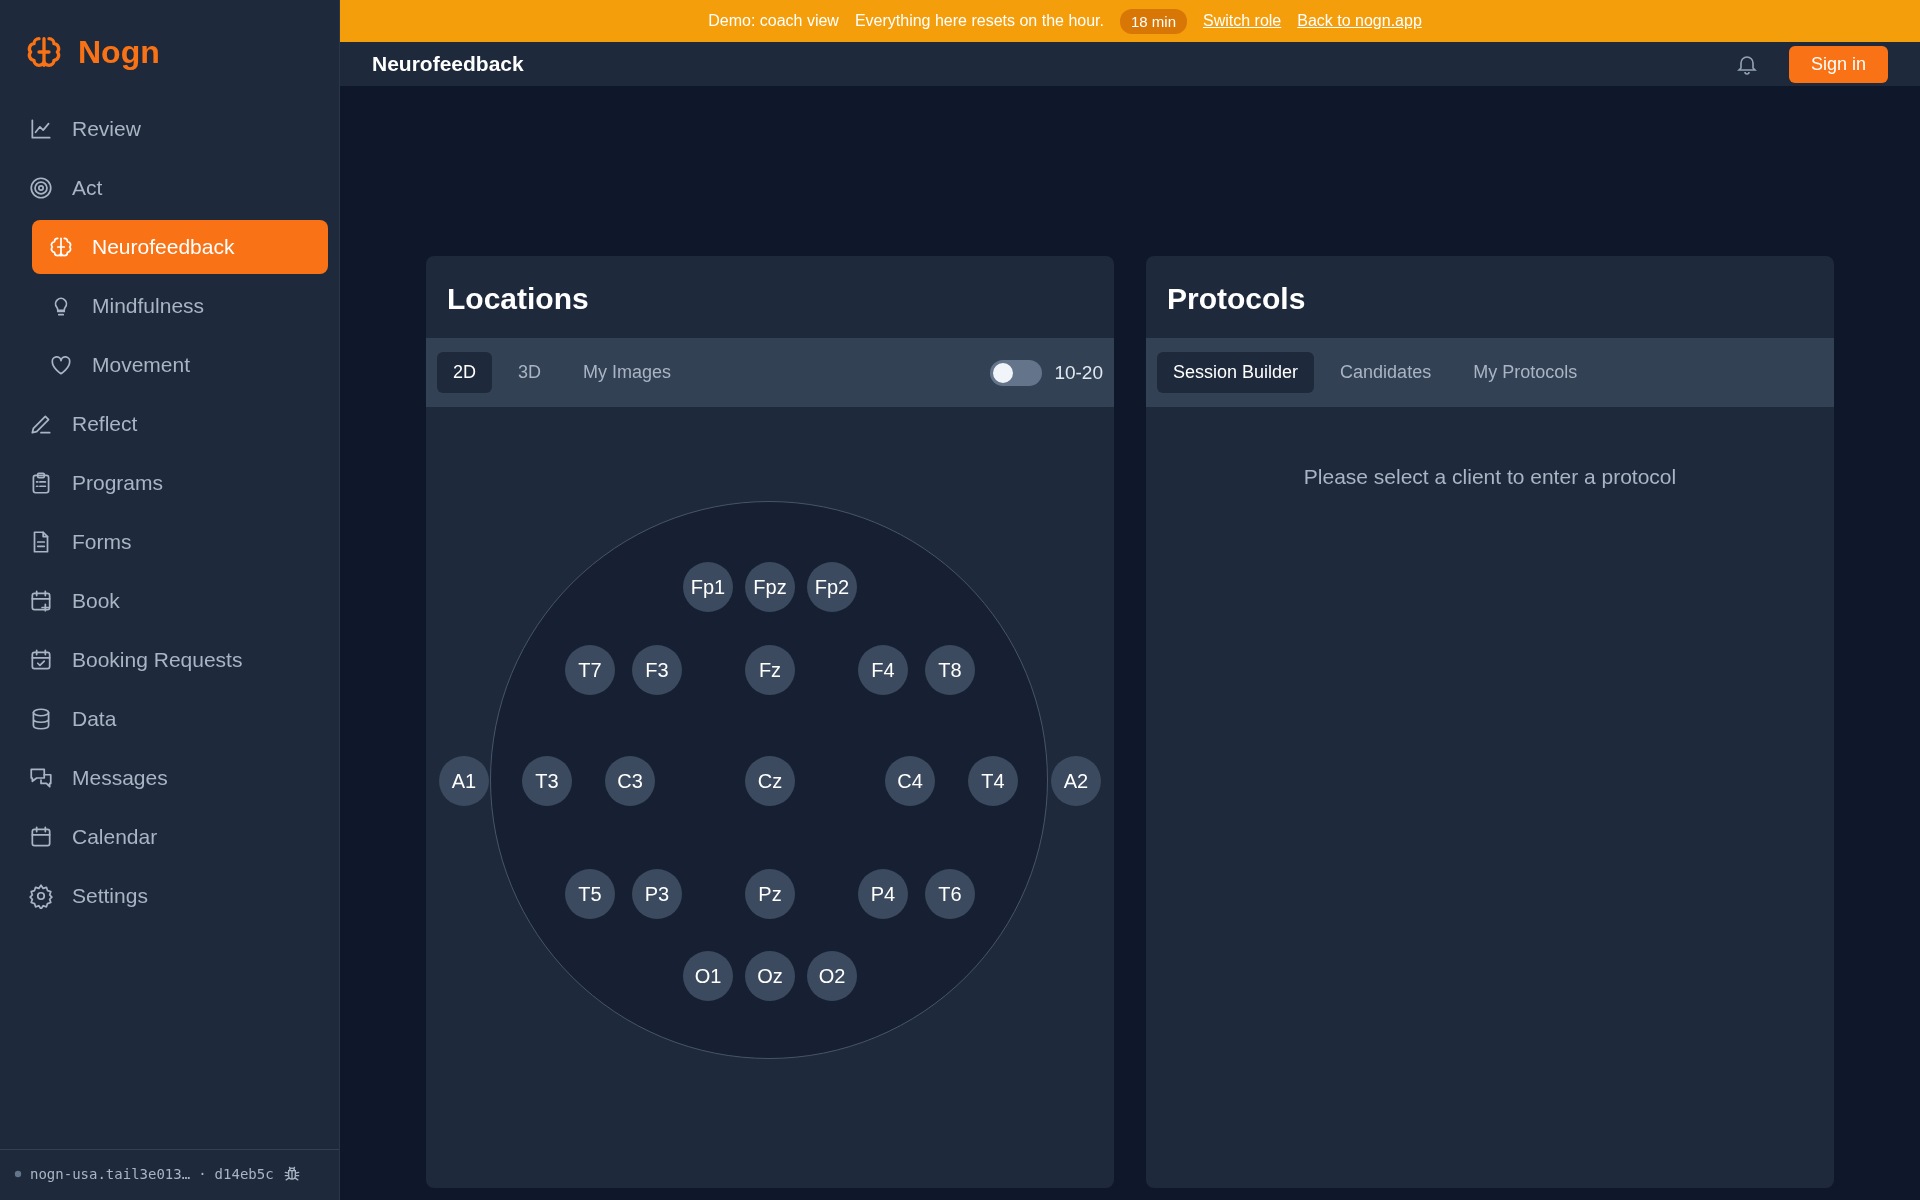  What do you see at coordinates (518, 299) in the screenshot?
I see `card-title: Locations` at bounding box center [518, 299].